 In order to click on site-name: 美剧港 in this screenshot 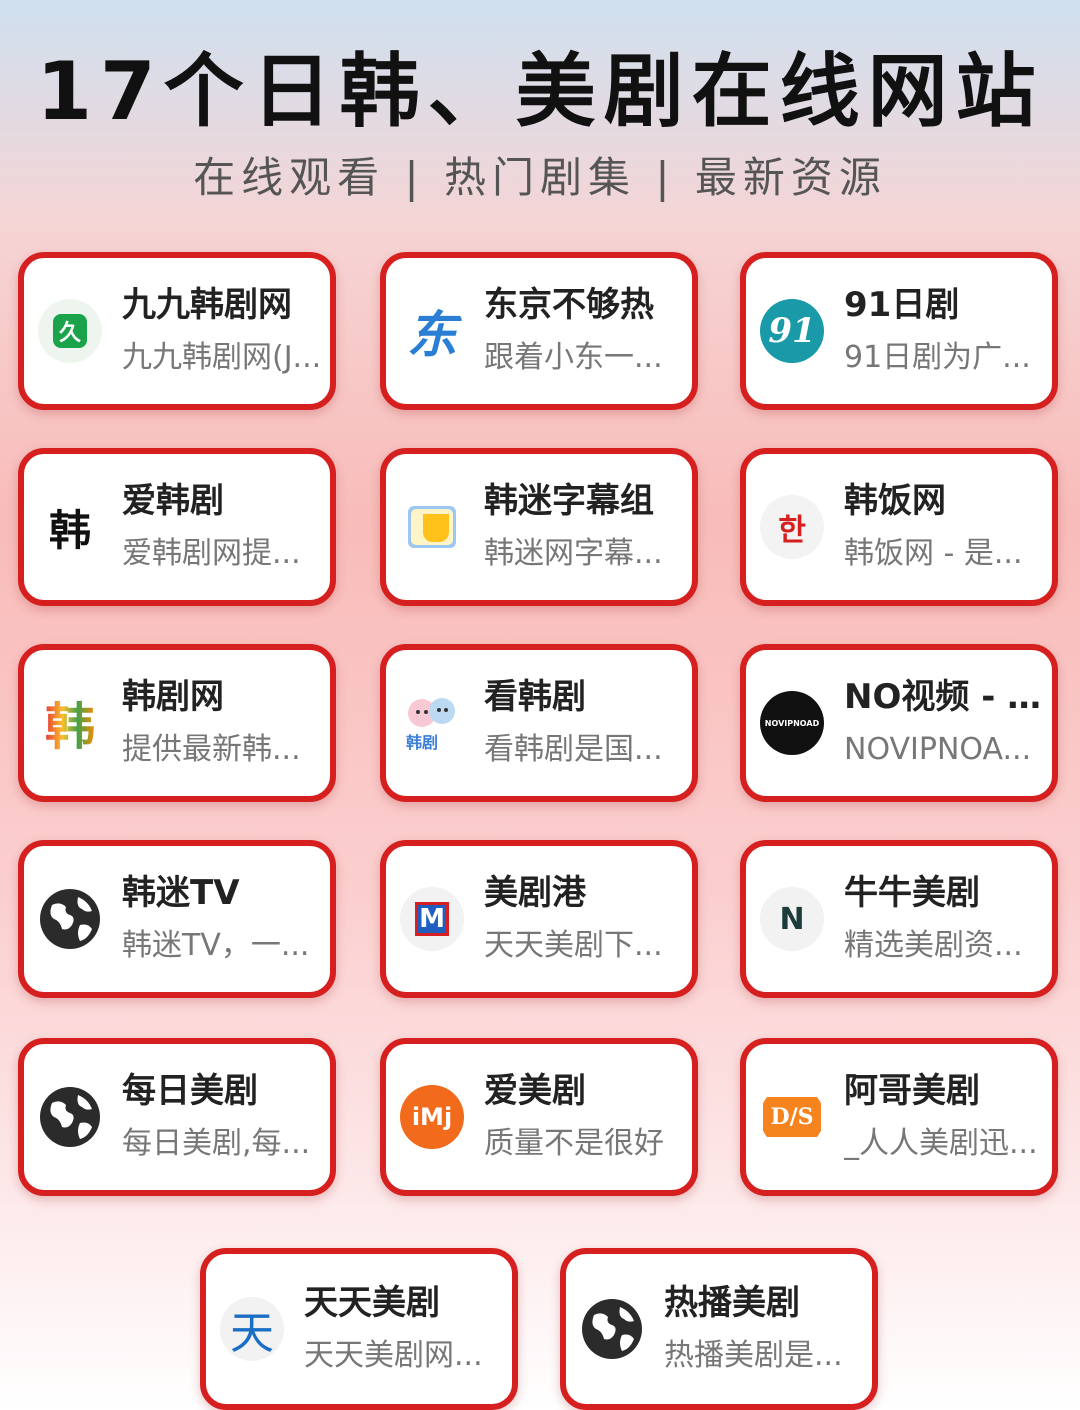, I will do `click(535, 893)`.